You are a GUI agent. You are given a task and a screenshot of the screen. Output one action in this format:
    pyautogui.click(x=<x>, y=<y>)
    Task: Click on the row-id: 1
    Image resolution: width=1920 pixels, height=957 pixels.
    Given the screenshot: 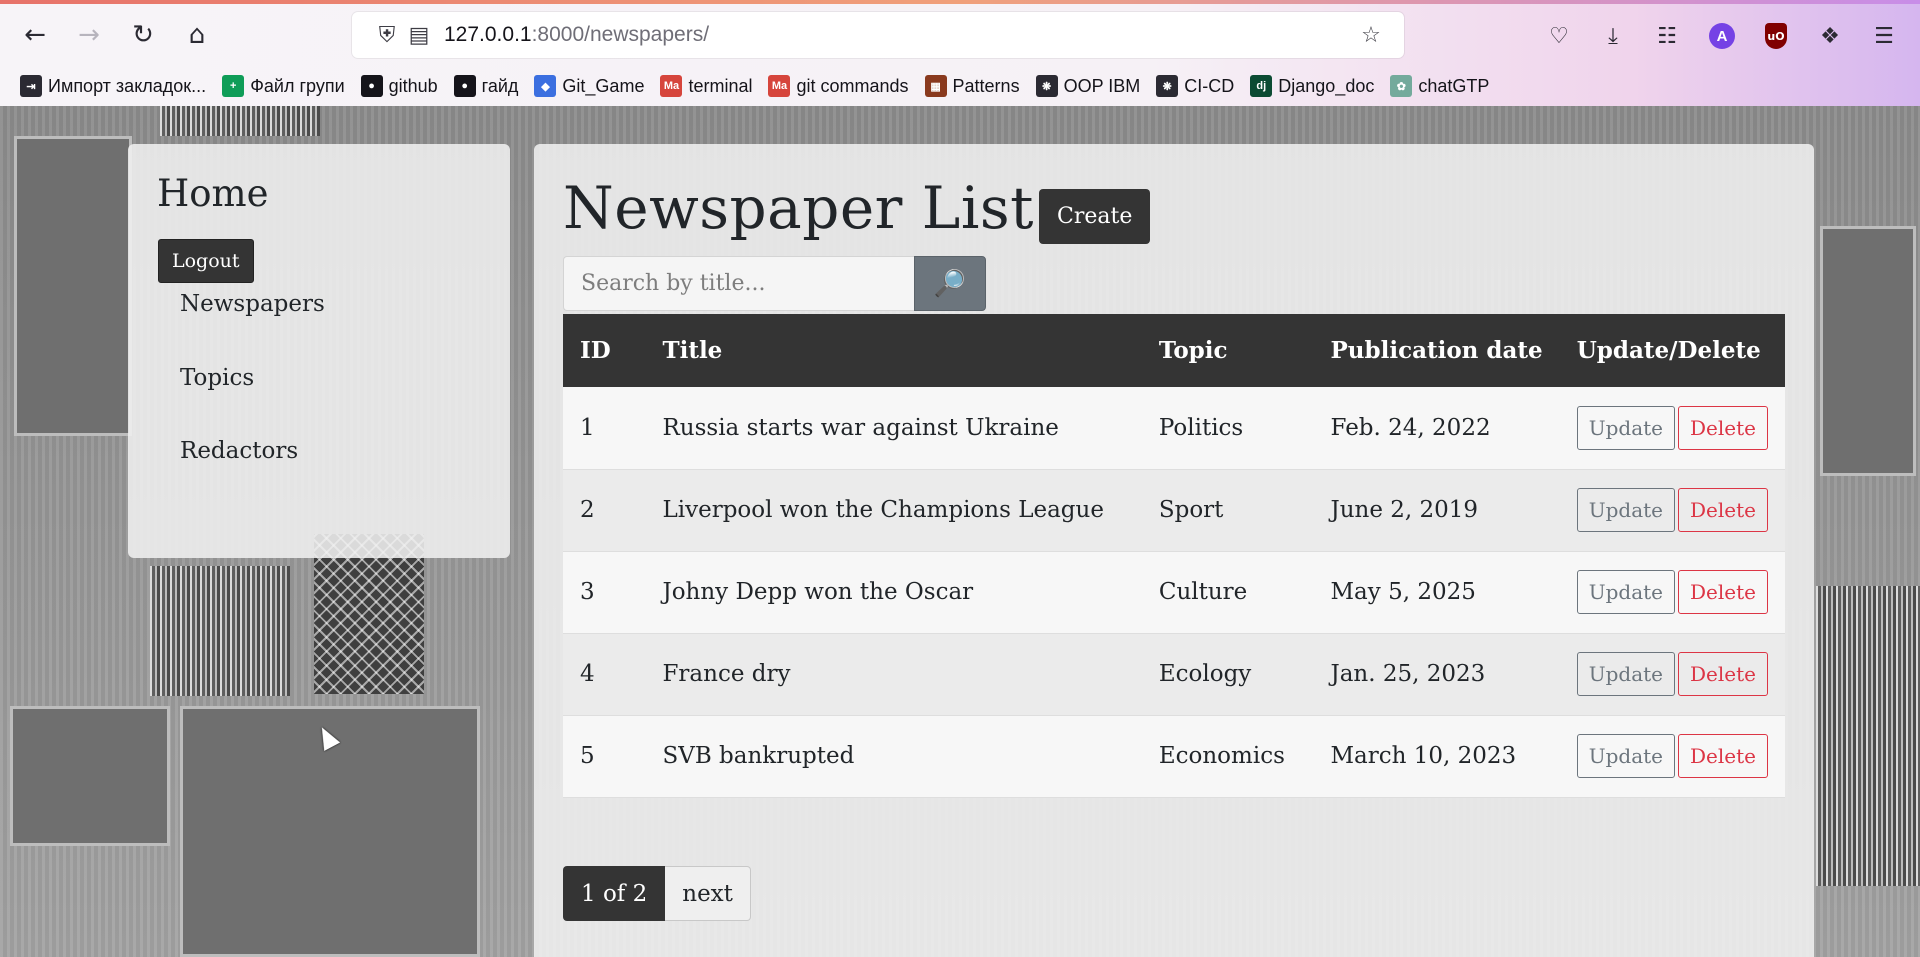 What is the action you would take?
    pyautogui.click(x=604, y=428)
    